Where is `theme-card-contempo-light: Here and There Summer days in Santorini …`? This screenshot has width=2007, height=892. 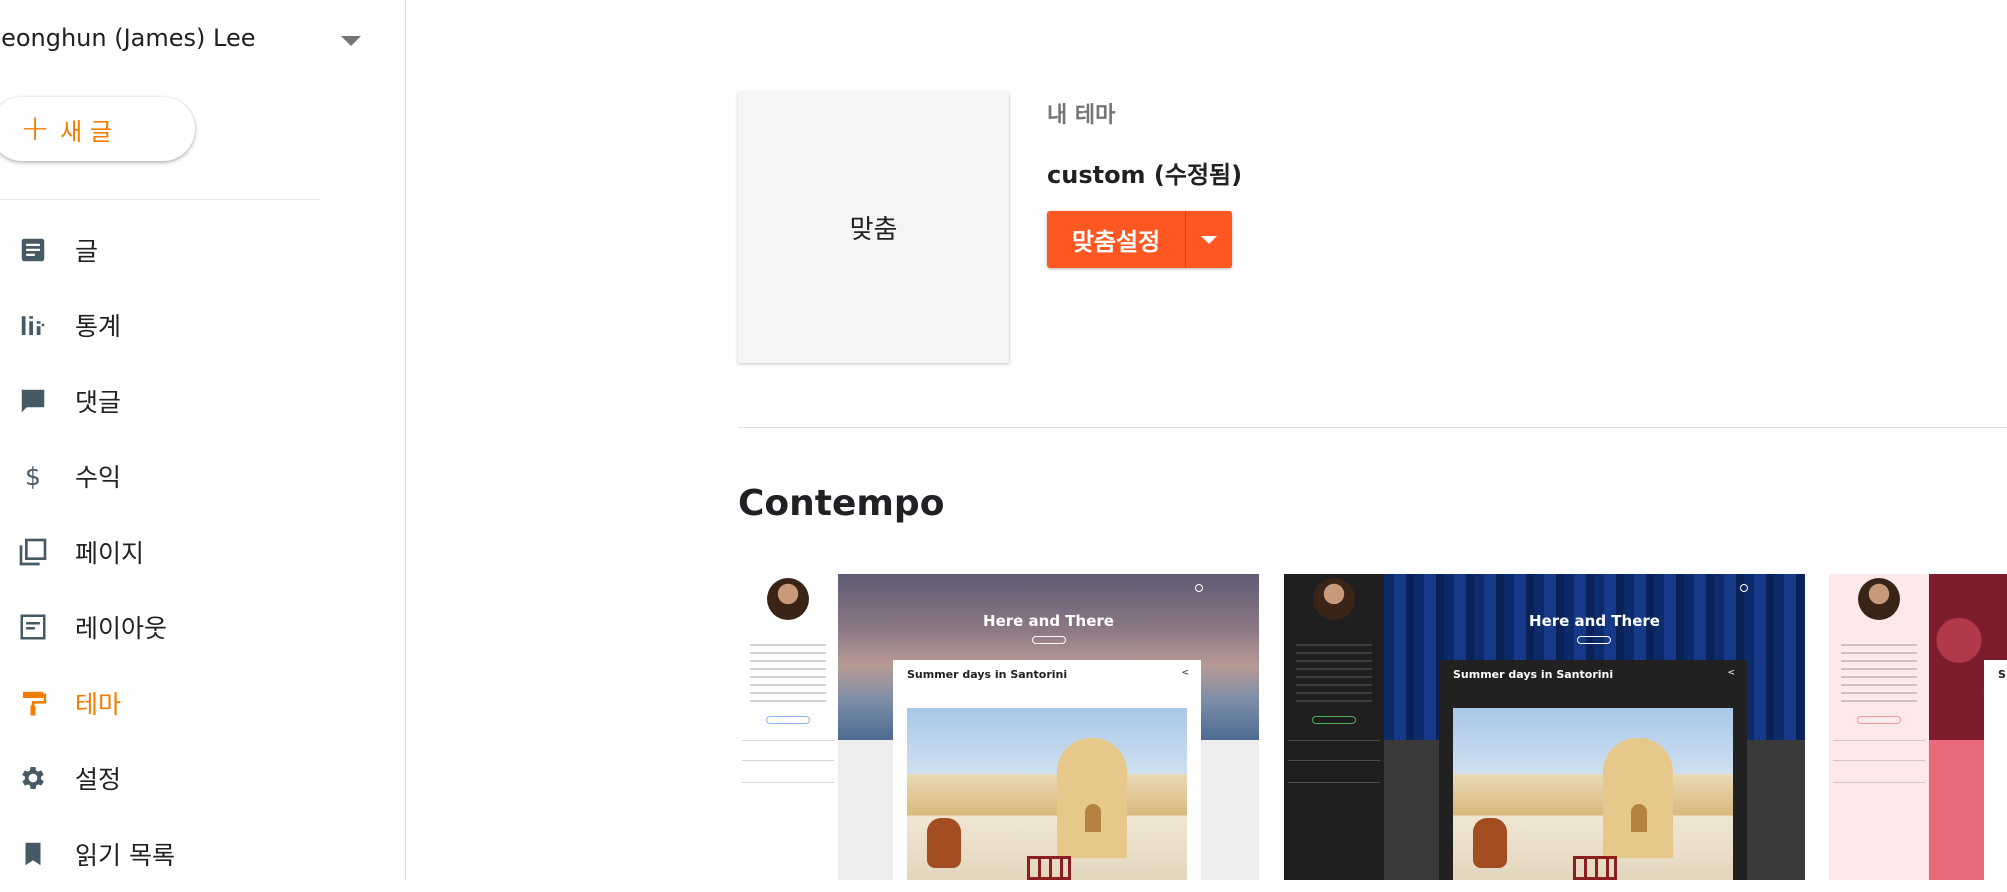
theme-card-contempo-light: Here and There Summer days in Santorini … is located at coordinates (998, 727).